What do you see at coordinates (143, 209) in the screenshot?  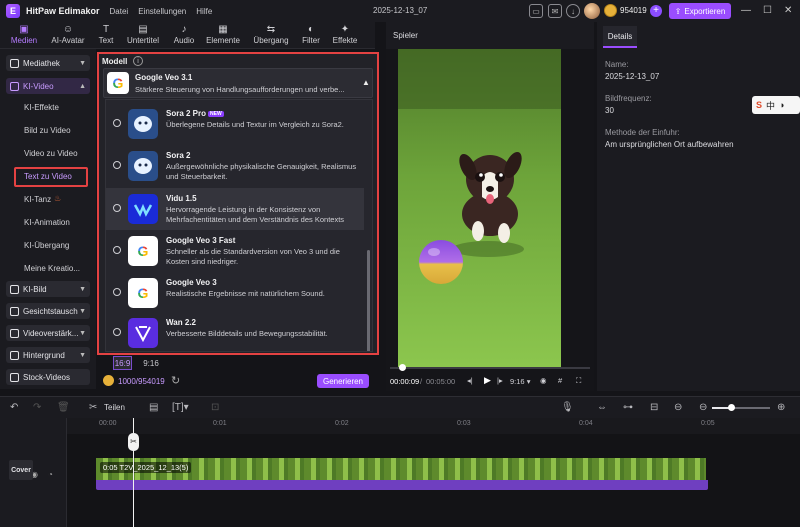 I see `vidu-icon` at bounding box center [143, 209].